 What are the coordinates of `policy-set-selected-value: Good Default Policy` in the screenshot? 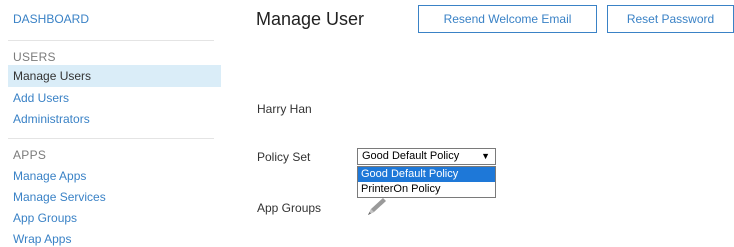 It's located at (411, 156).